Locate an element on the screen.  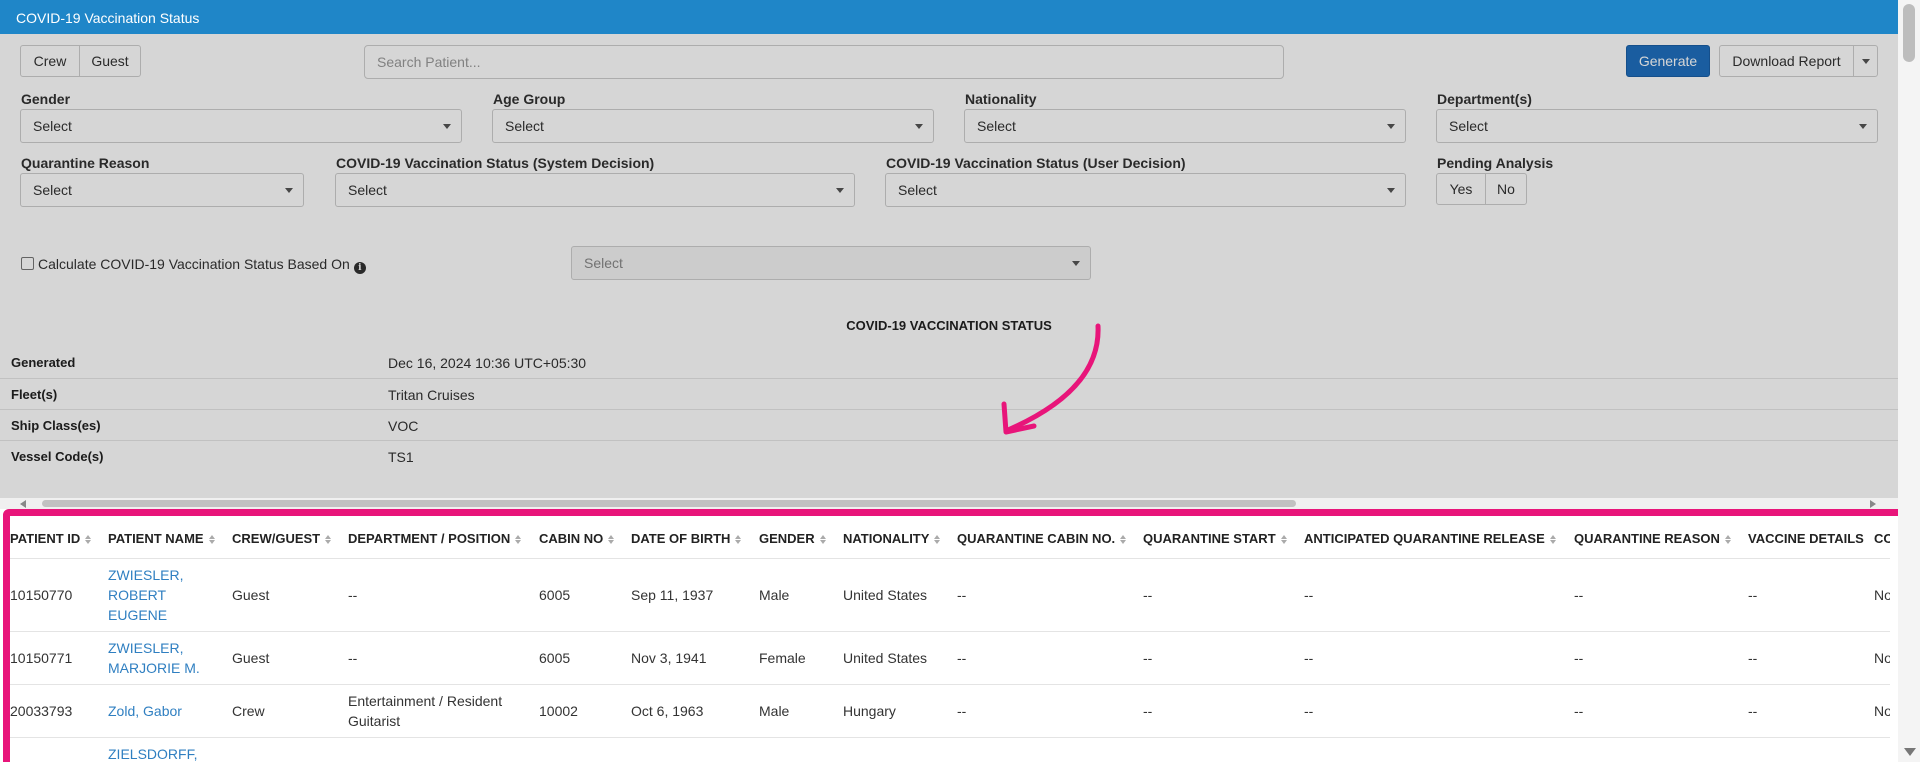
column-header-patient-name: PATIENT NAME is located at coordinates (170, 539).